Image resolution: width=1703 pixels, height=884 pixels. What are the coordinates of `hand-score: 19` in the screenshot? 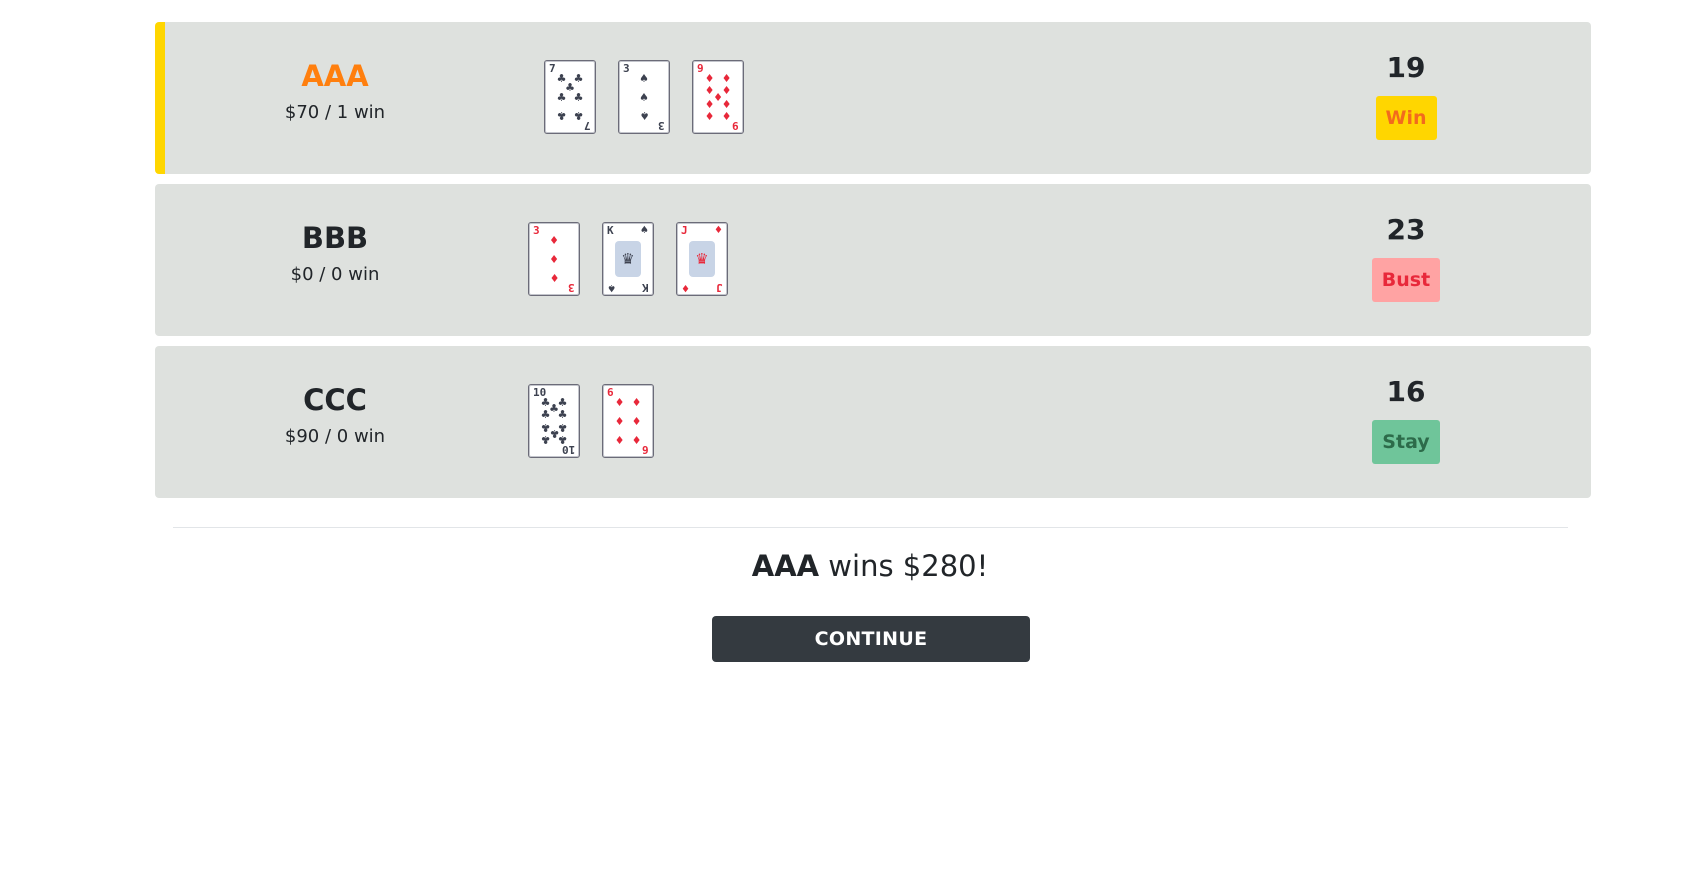 It's located at (1406, 67).